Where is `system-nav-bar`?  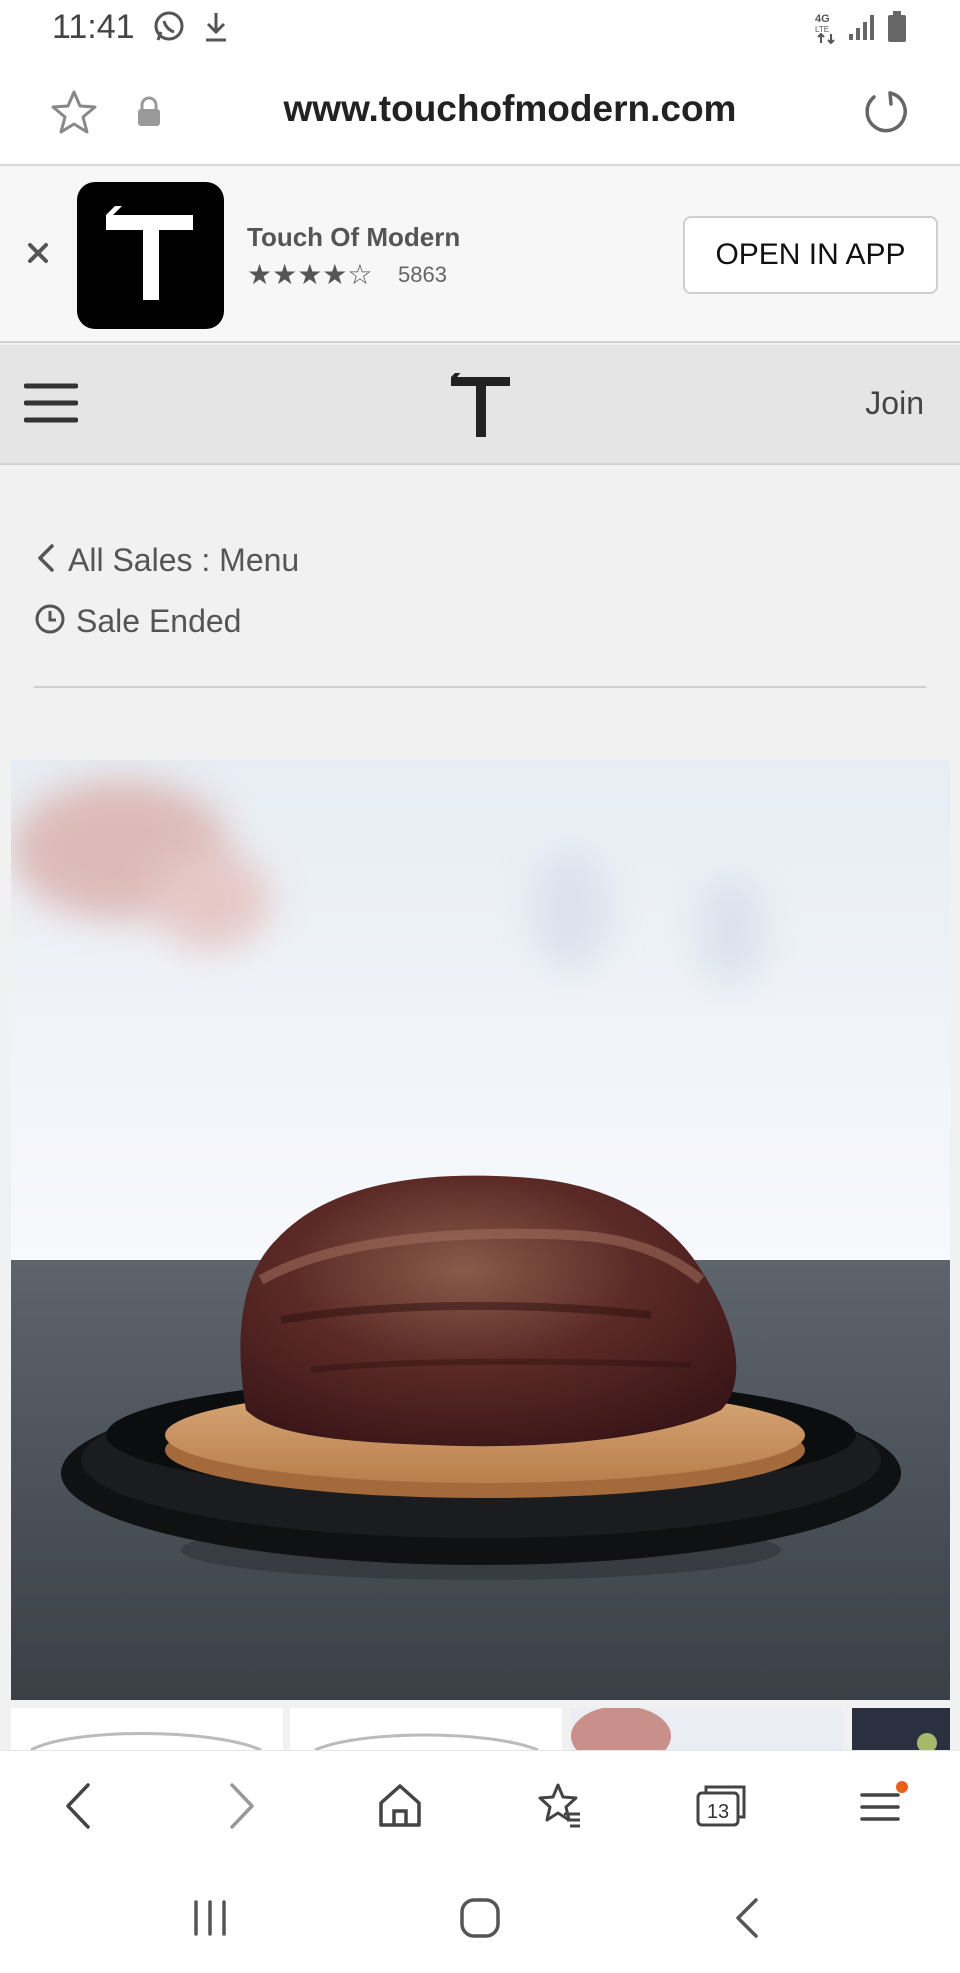
system-nav-bar is located at coordinates (480, 1917).